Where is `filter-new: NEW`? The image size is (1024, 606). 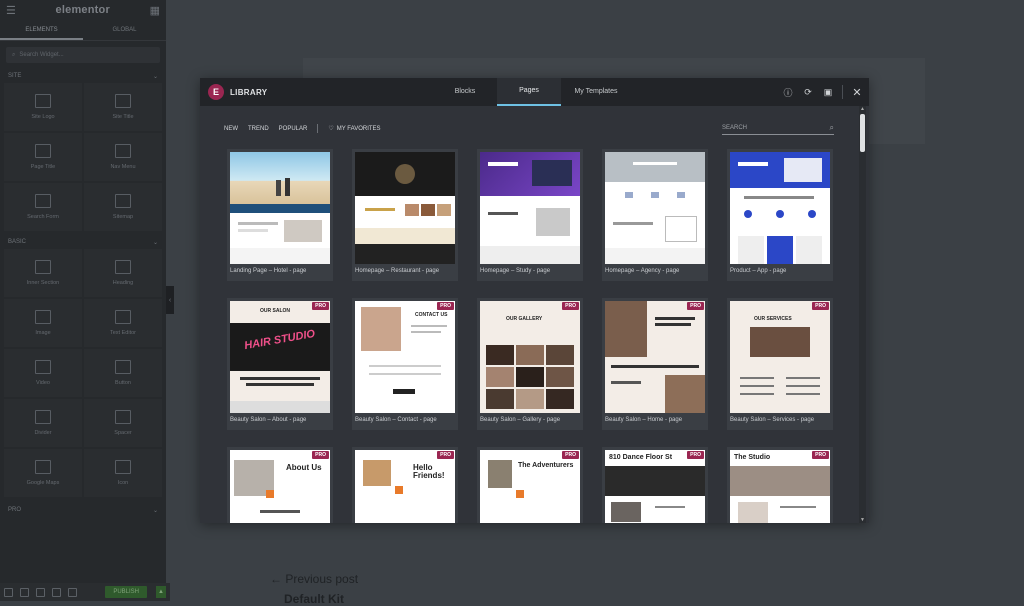 filter-new: NEW is located at coordinates (231, 129).